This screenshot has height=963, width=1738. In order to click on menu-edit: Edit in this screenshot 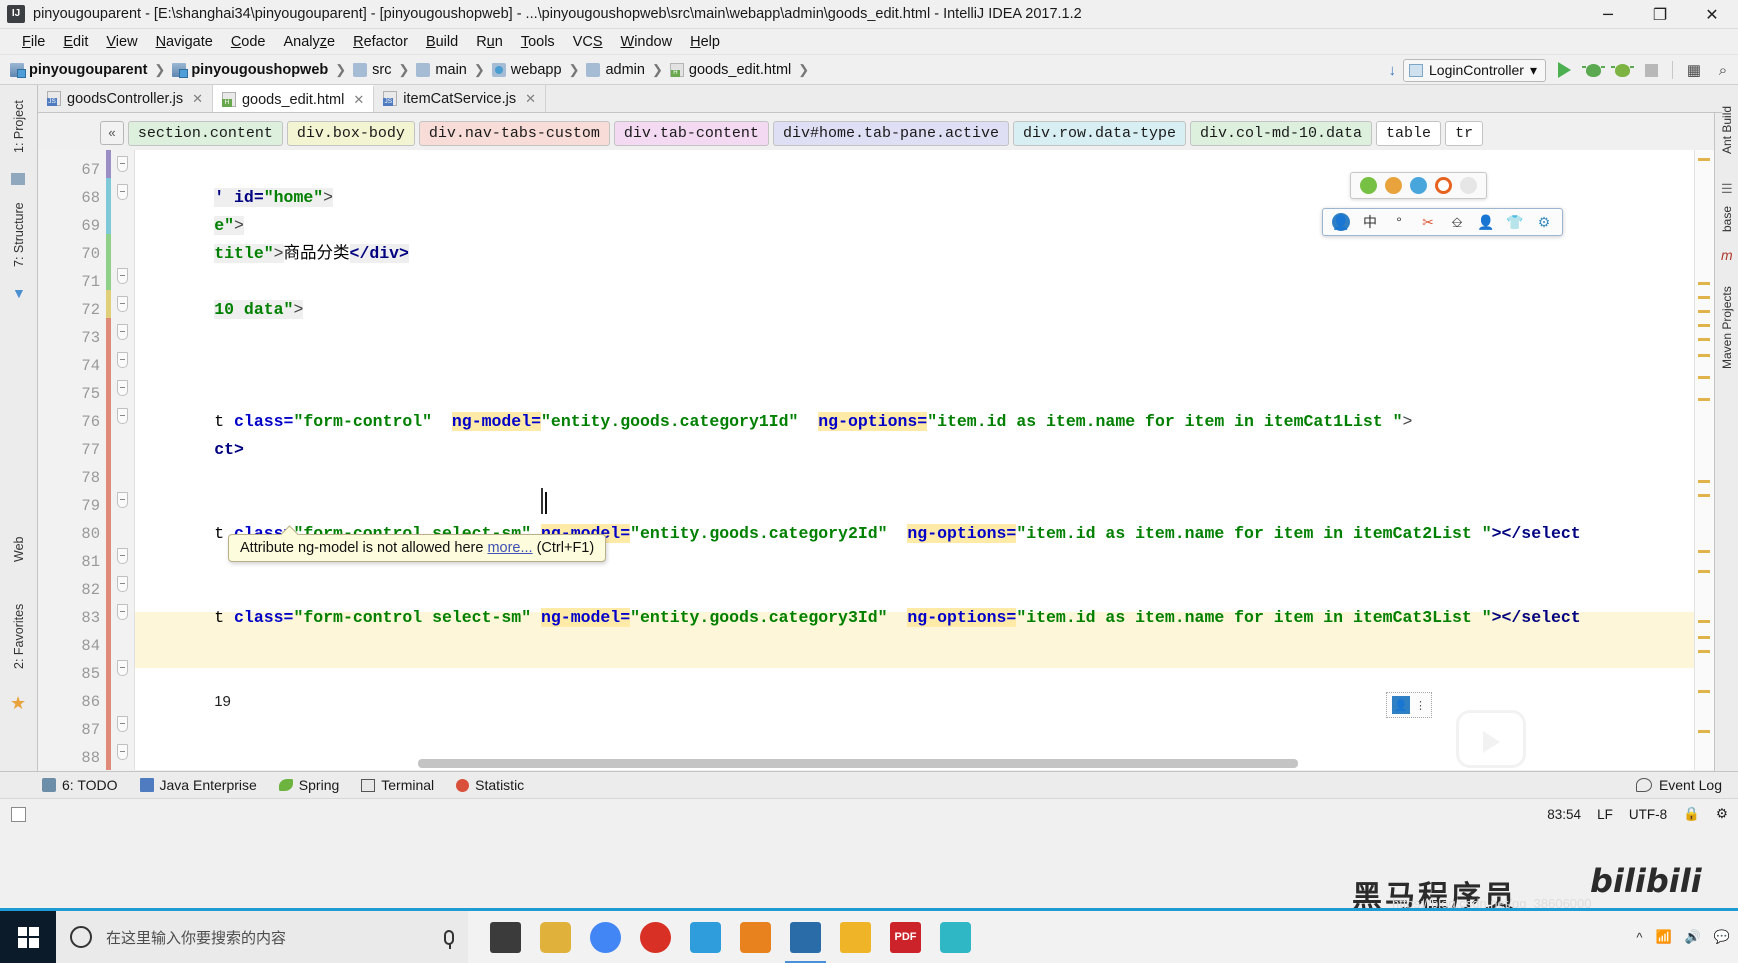, I will do `click(75, 42)`.